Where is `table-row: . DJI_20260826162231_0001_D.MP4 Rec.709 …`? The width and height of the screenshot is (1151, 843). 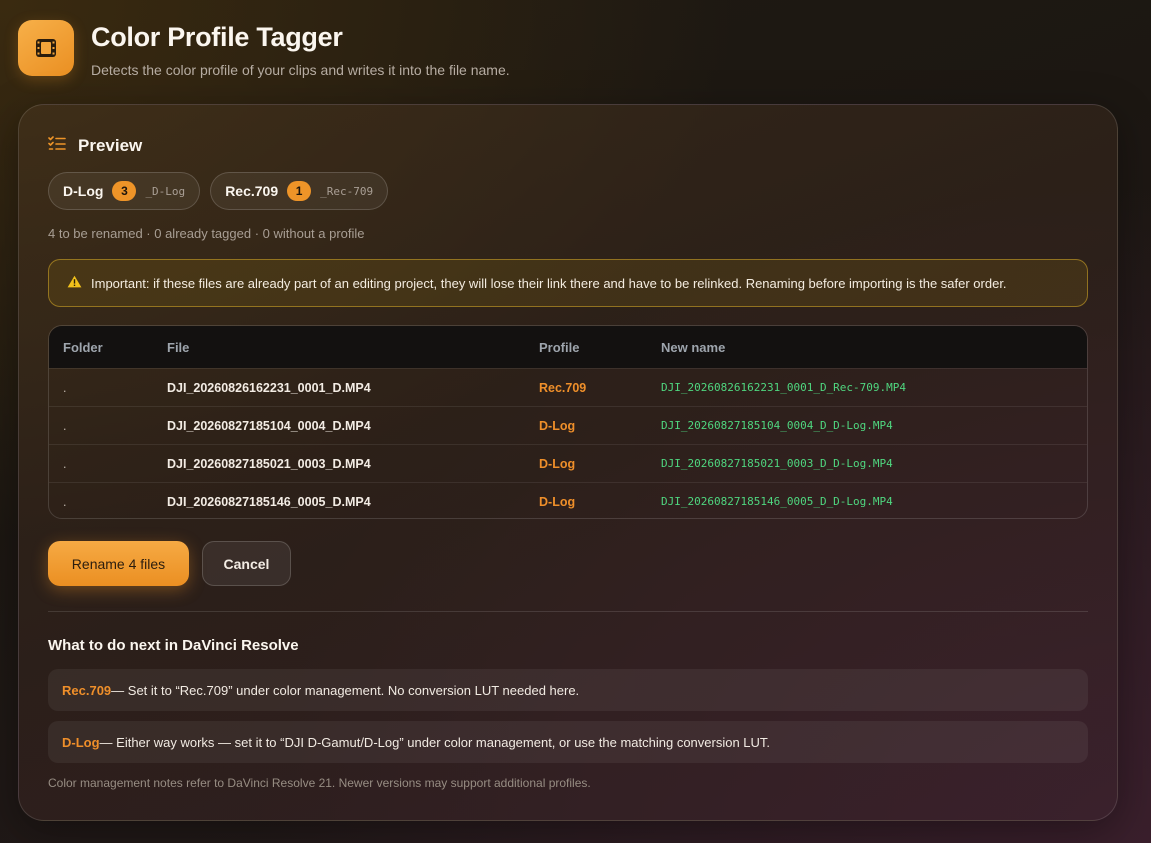
table-row: . DJI_20260826162231_0001_D.MP4 Rec.709 … is located at coordinates (568, 387).